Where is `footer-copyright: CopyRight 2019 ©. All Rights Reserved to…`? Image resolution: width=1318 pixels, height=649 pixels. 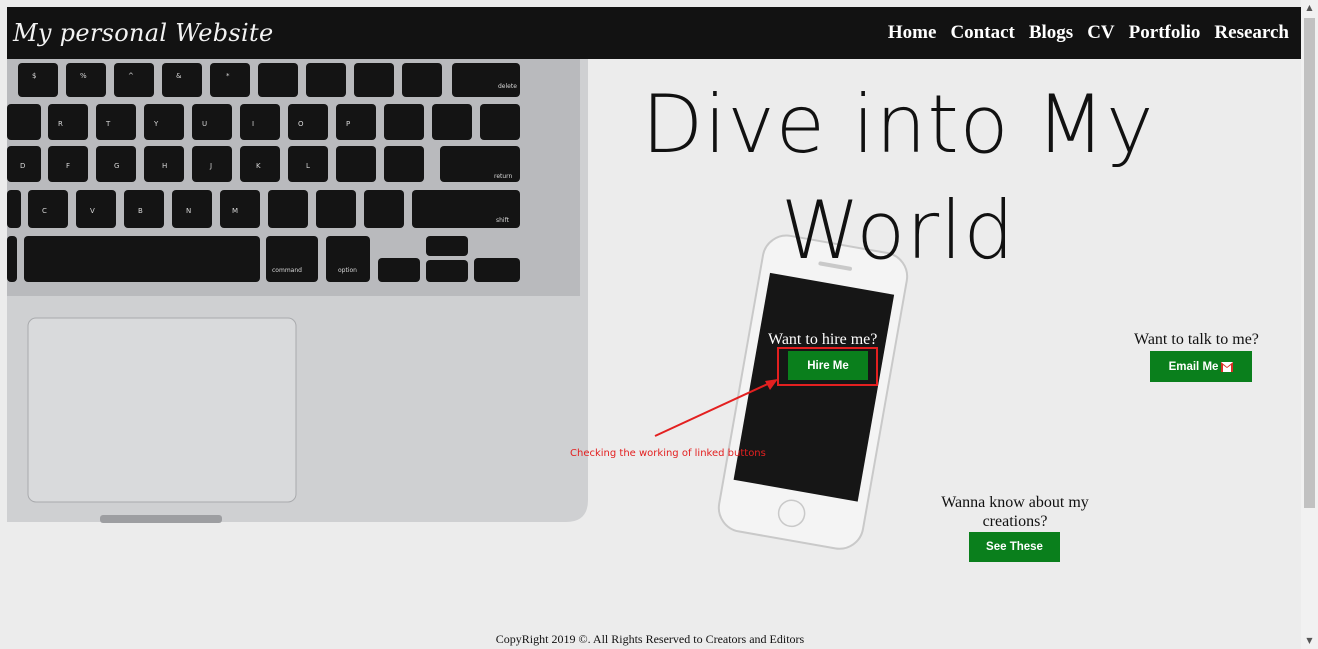
footer-copyright: CopyRight 2019 ©. All Rights Reserved to… is located at coordinates (650, 639).